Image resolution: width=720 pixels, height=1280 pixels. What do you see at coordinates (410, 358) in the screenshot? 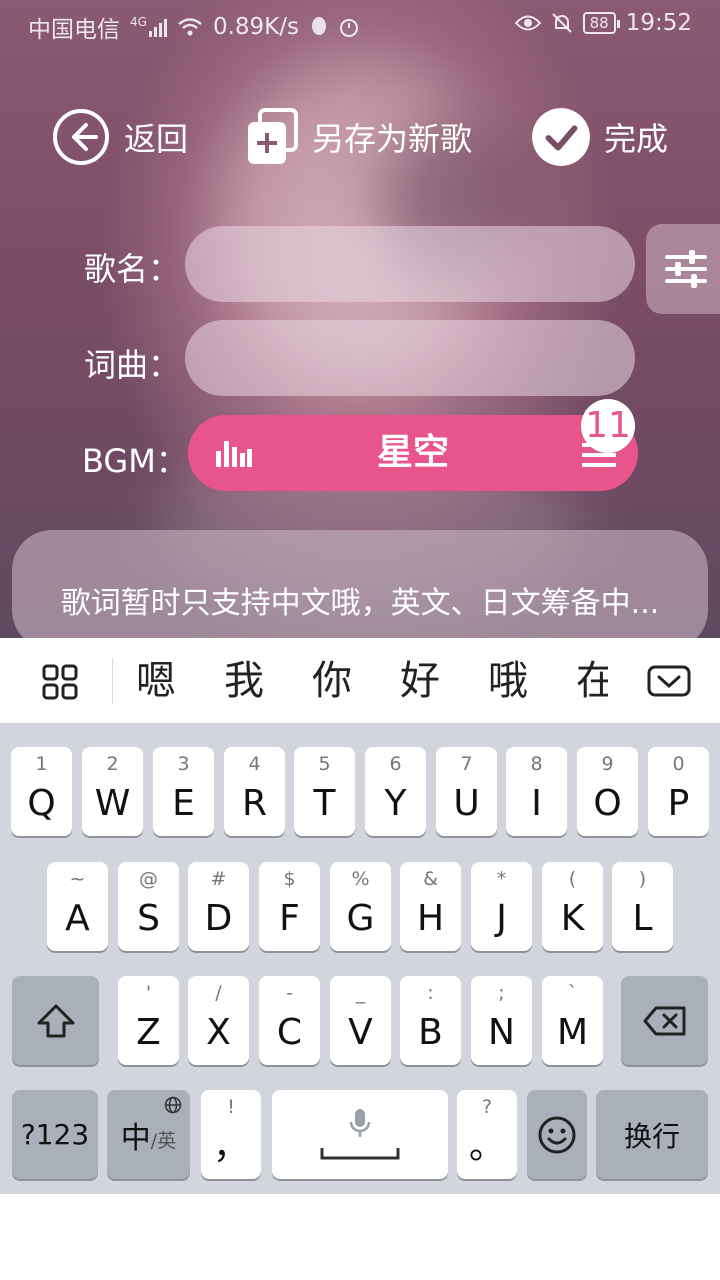
I see `lyrics-field` at bounding box center [410, 358].